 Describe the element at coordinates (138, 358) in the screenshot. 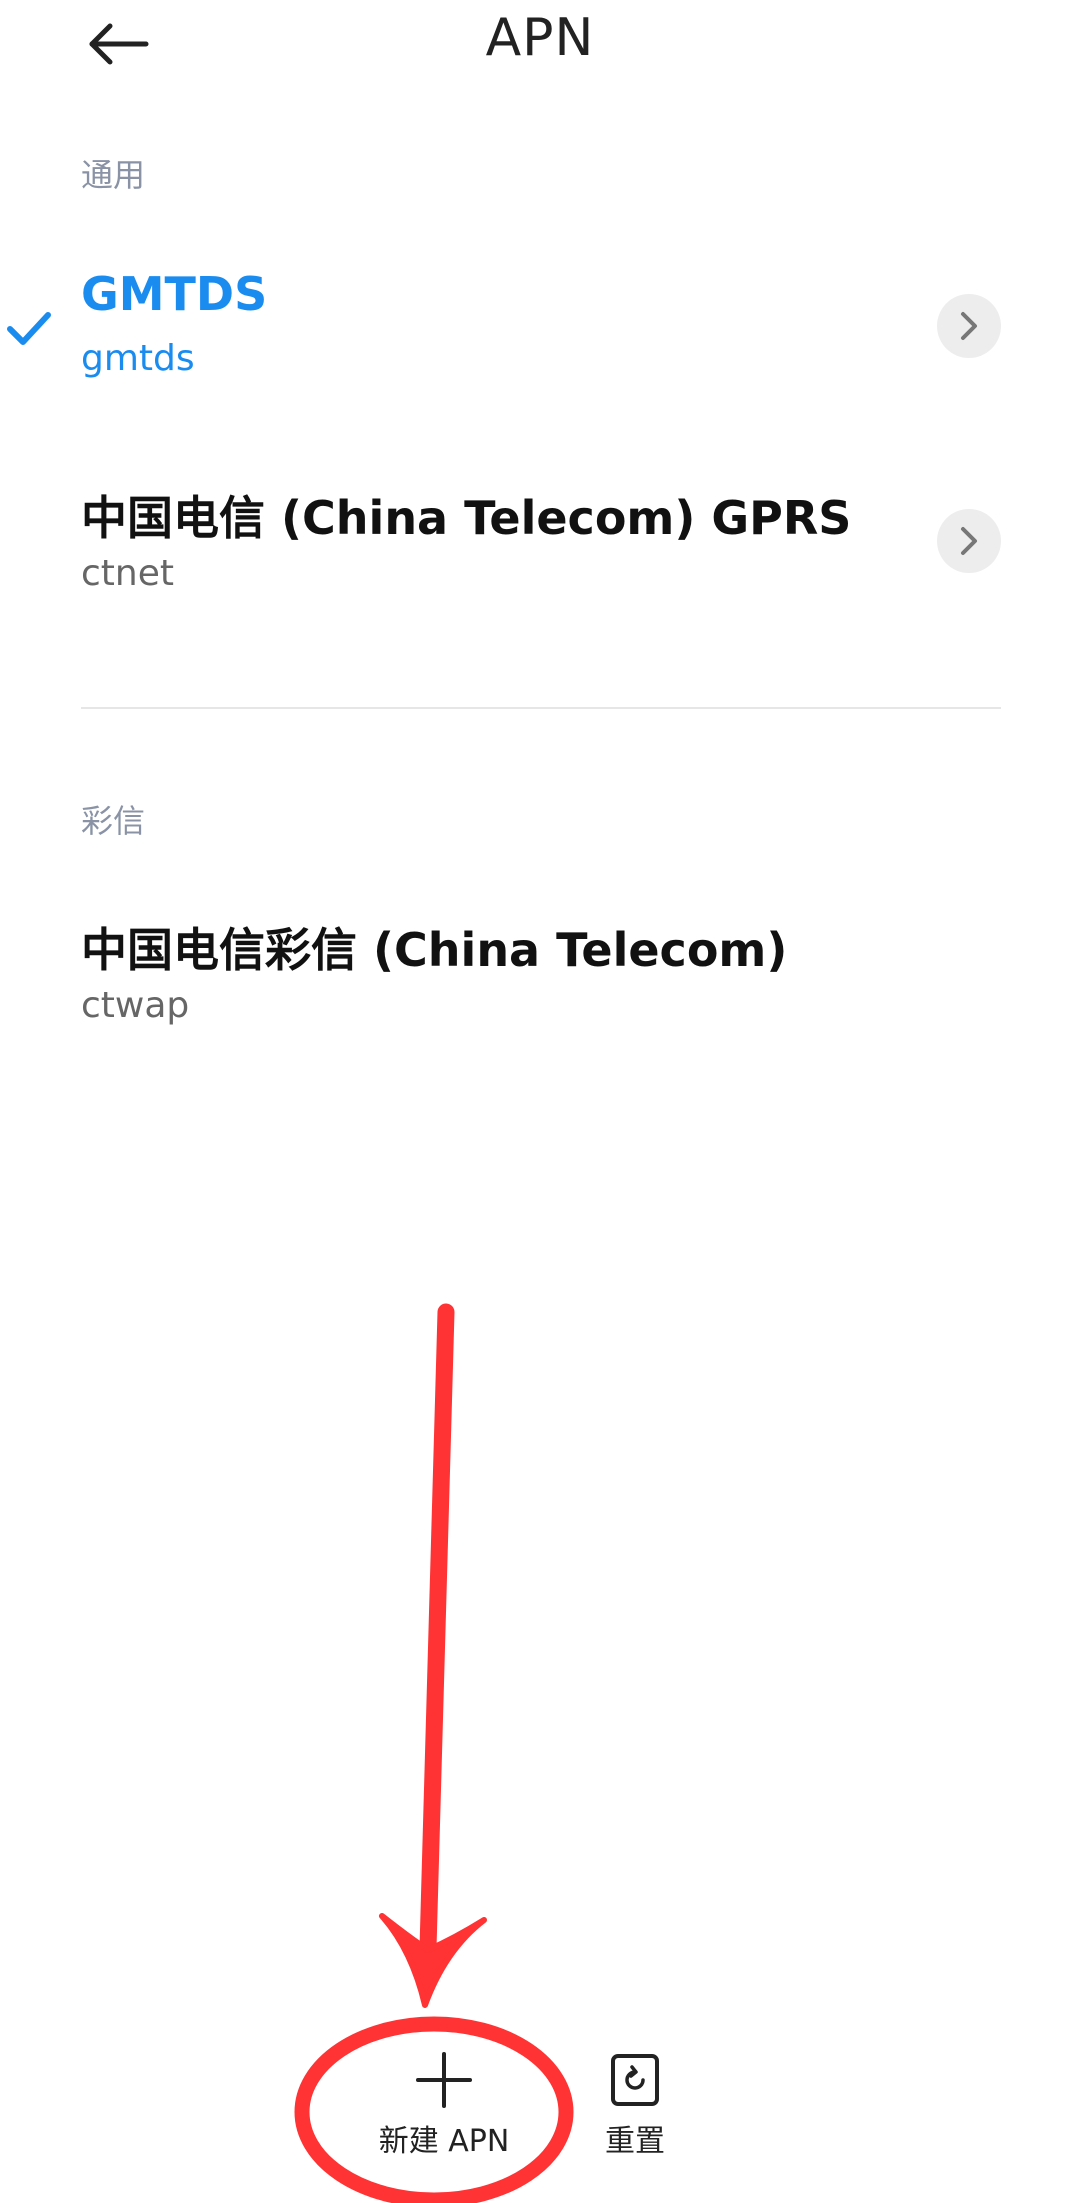

I see `apn-value: gmtds` at that location.